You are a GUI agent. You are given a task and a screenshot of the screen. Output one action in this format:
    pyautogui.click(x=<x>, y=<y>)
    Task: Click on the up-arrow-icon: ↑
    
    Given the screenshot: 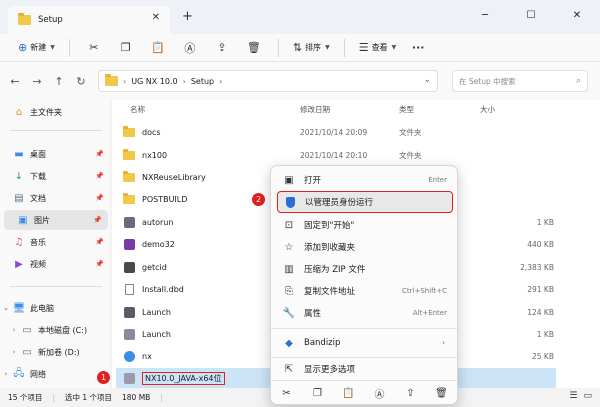 What is the action you would take?
    pyautogui.click(x=59, y=81)
    